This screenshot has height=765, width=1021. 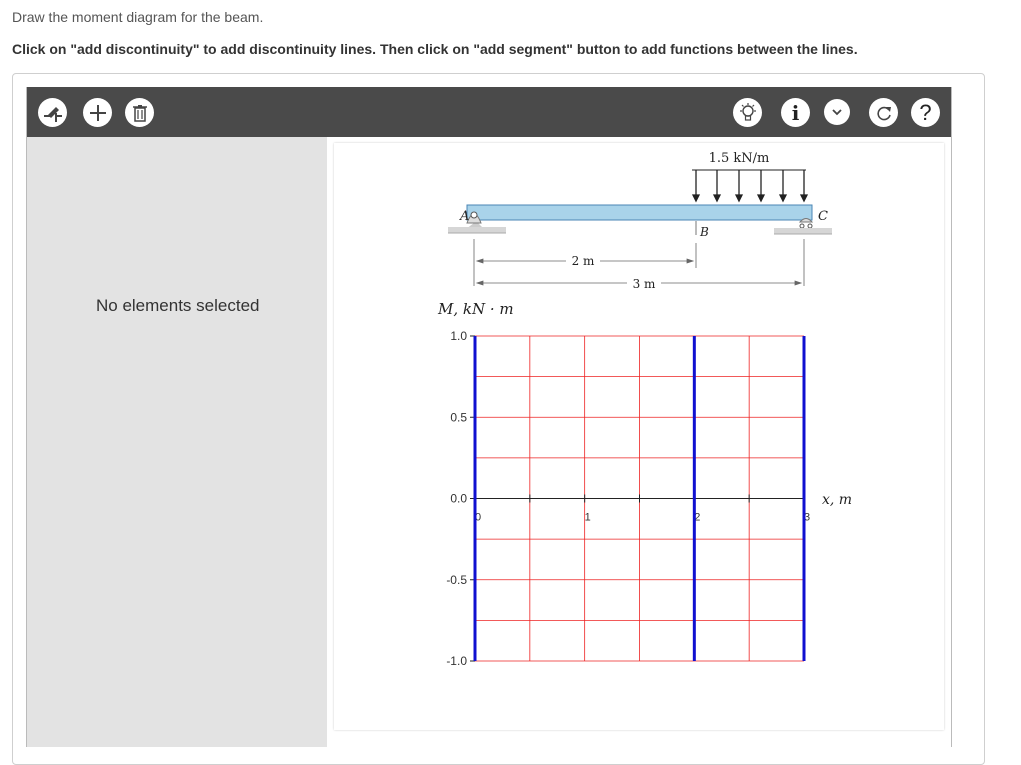 I want to click on help-button: ?, so click(x=925, y=112).